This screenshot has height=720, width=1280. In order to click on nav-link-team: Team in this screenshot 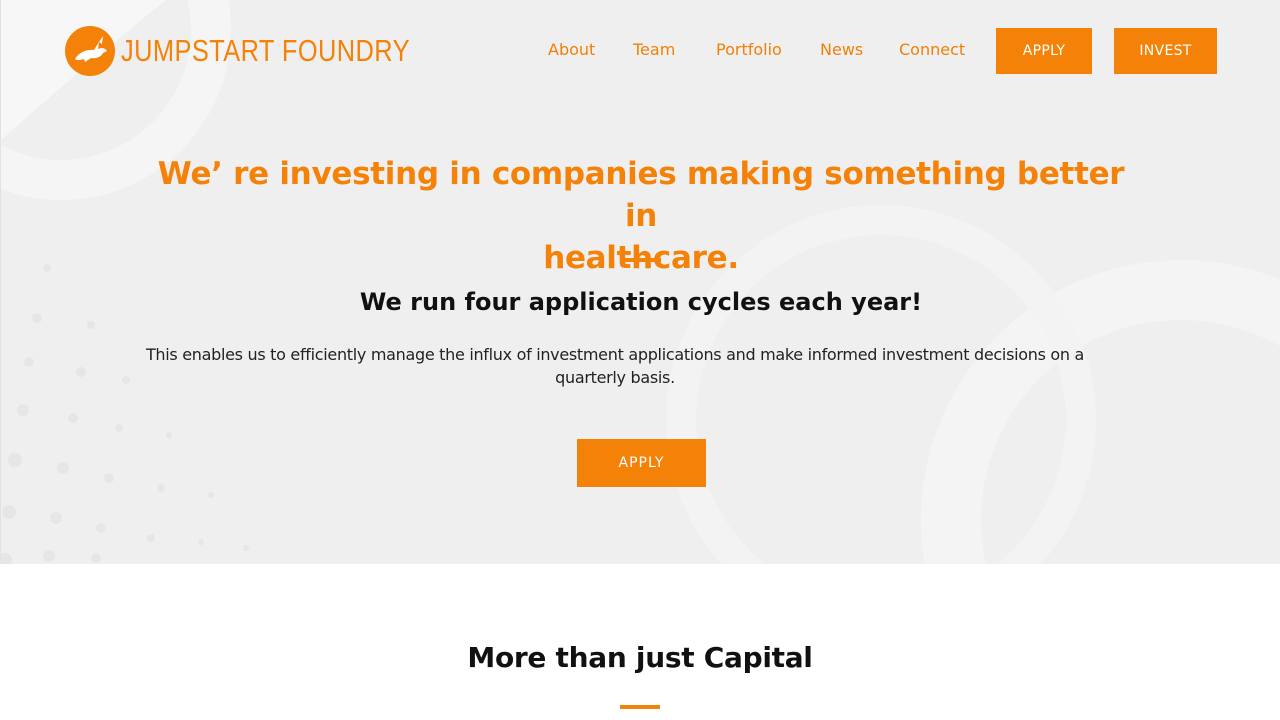, I will do `click(654, 49)`.